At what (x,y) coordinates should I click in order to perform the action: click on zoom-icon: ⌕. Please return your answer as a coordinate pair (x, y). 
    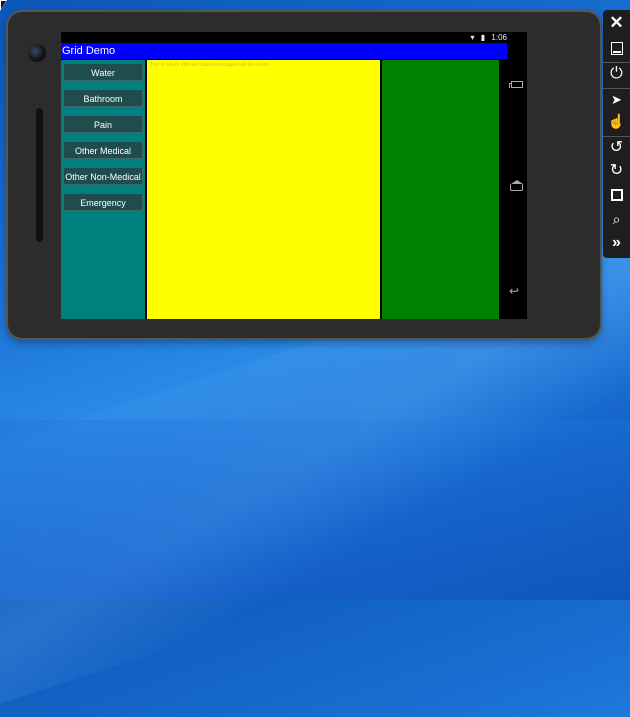
    Looking at the image, I should click on (616, 219).